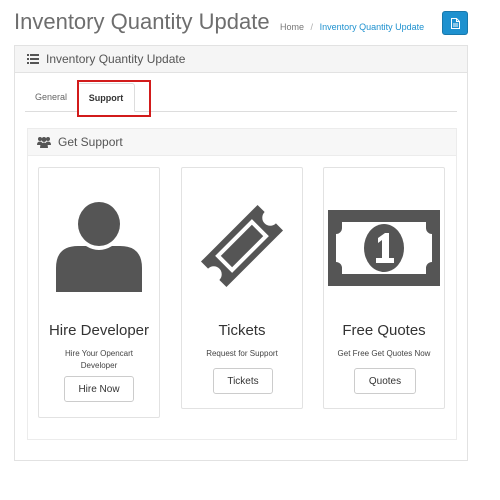  What do you see at coordinates (385, 381) in the screenshot?
I see `quotes-button: Quotes` at bounding box center [385, 381].